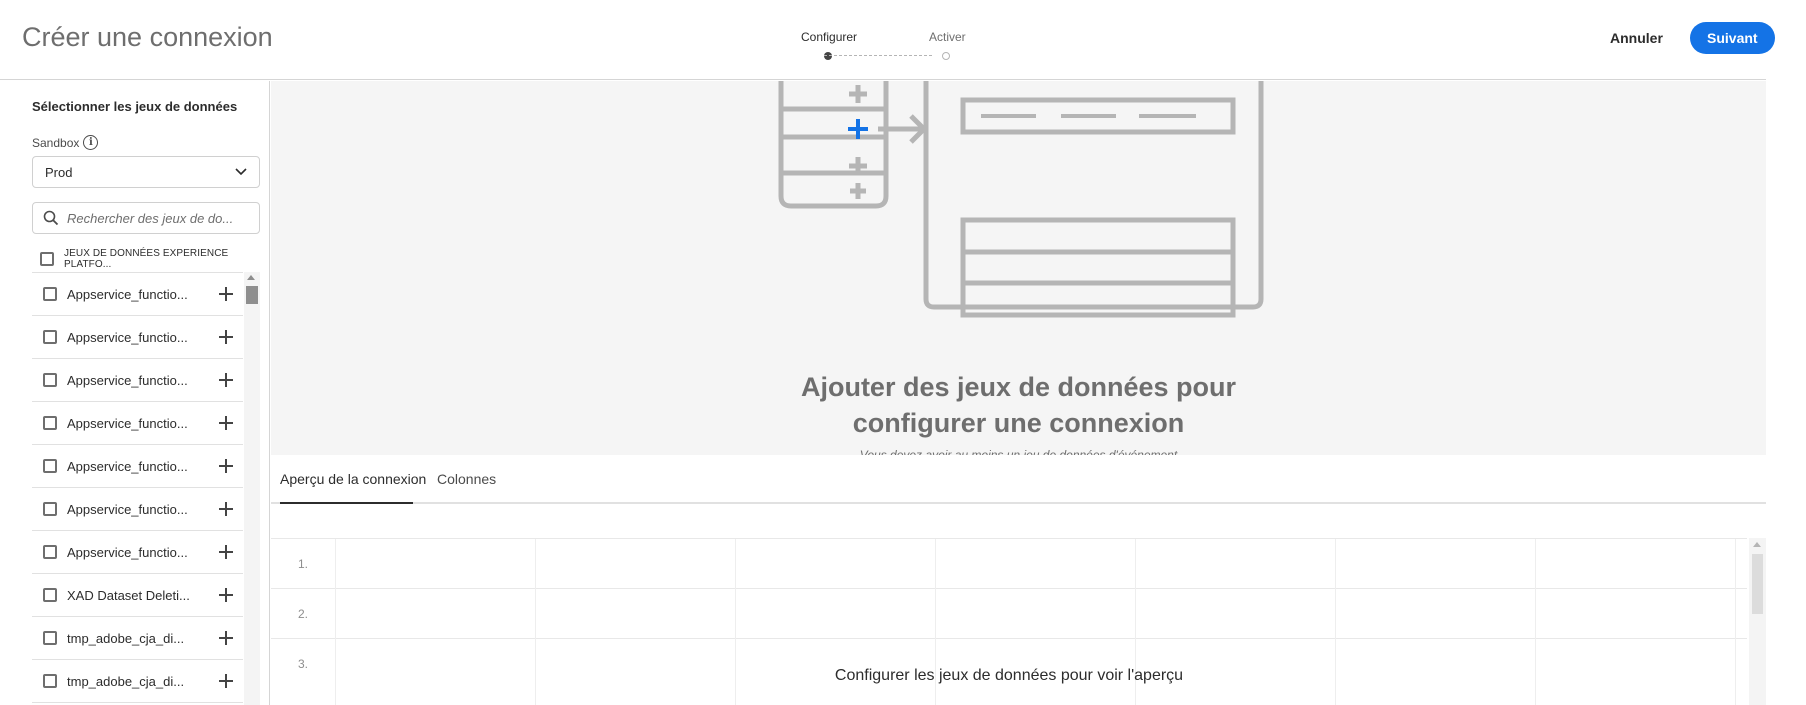 This screenshot has width=1806, height=705. What do you see at coordinates (466, 479) in the screenshot?
I see `tab-columns: Colonnes` at bounding box center [466, 479].